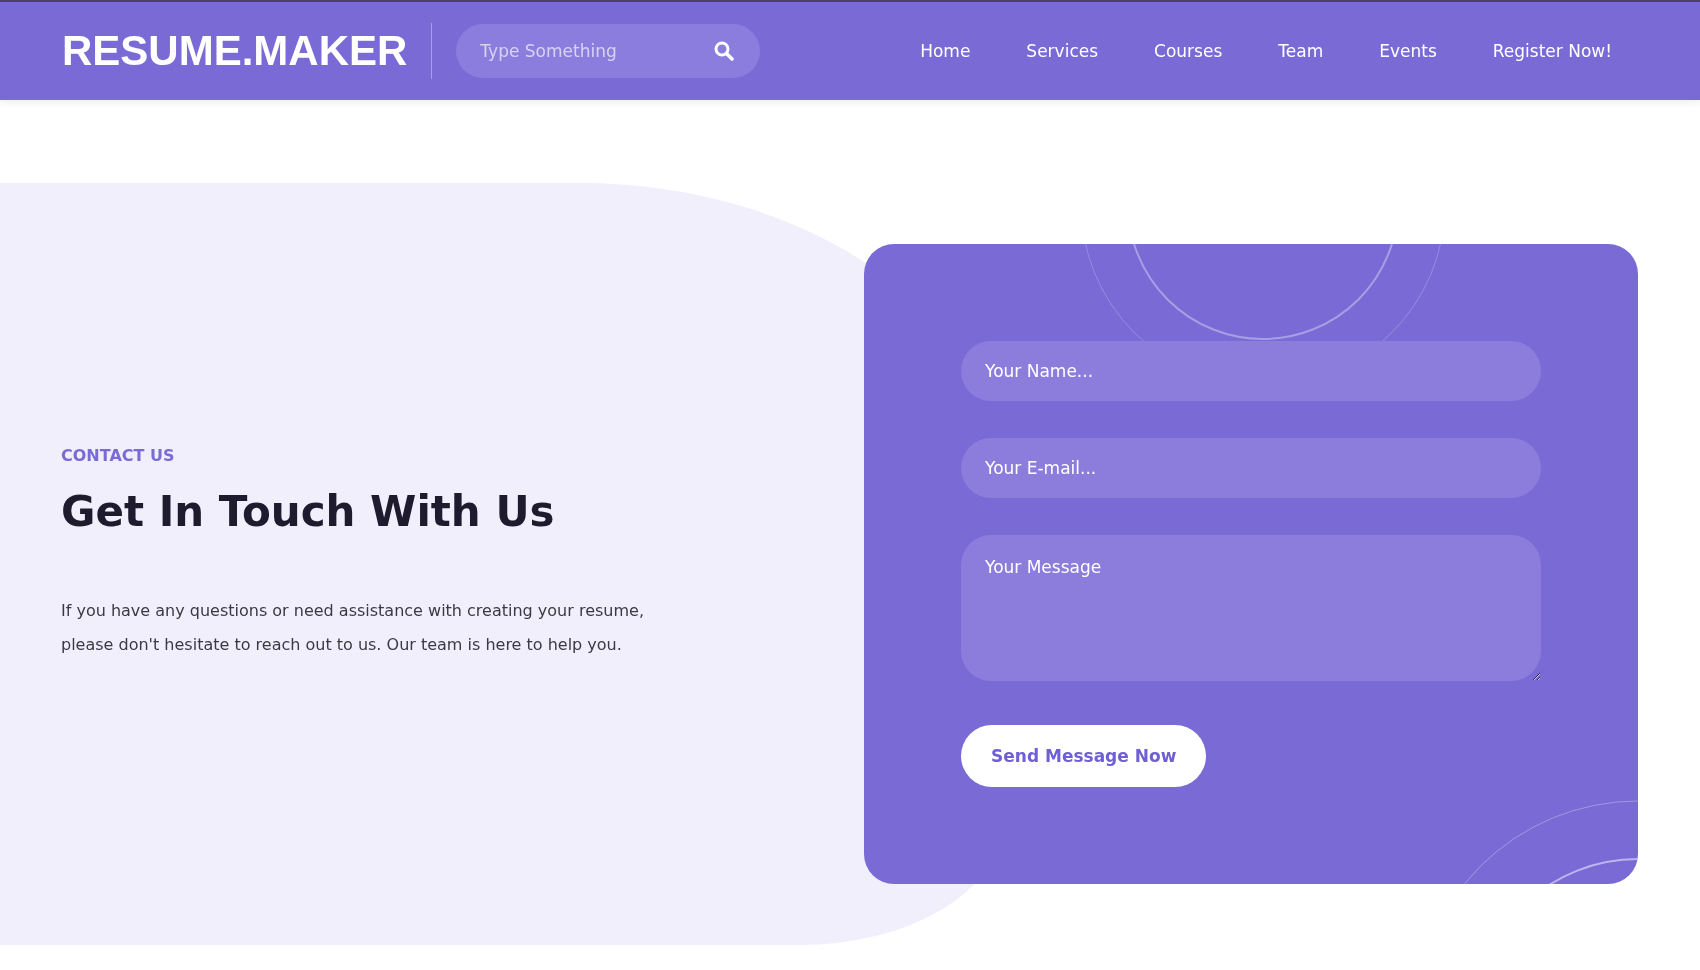 This screenshot has width=1700, height=970. What do you see at coordinates (945, 51) in the screenshot?
I see `nav-link: Home` at bounding box center [945, 51].